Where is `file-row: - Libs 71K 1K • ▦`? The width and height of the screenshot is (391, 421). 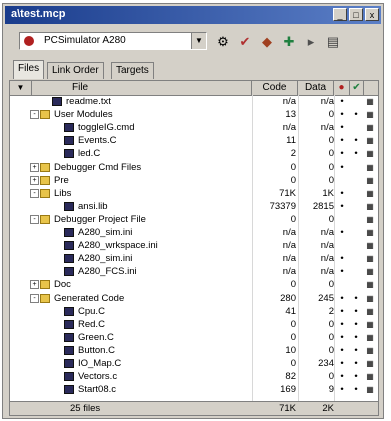
file-row: - Libs 71K 1K • ▦ is located at coordinates (194, 193).